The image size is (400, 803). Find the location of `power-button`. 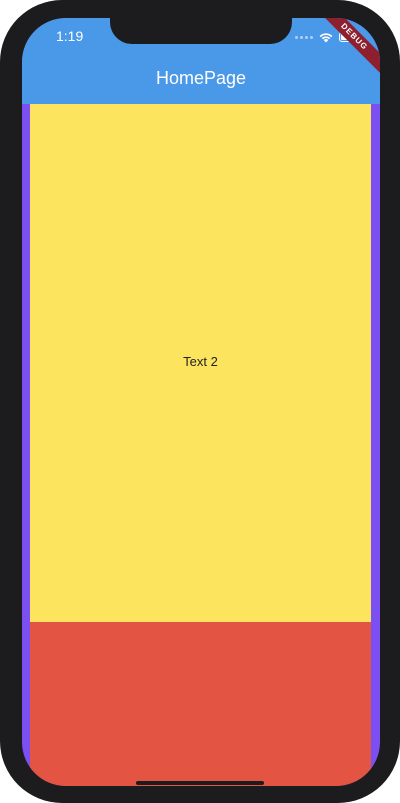

power-button is located at coordinates (397, 202).